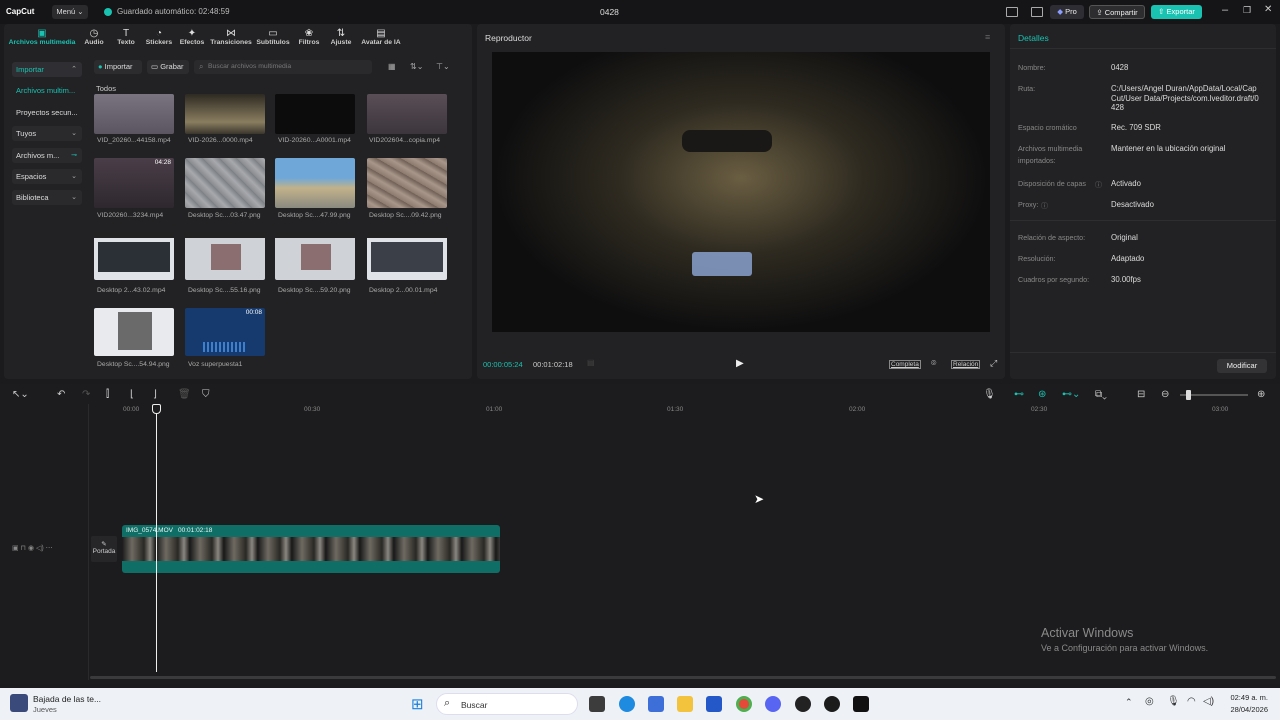  I want to click on volume-icon: ◁), so click(1208, 701).